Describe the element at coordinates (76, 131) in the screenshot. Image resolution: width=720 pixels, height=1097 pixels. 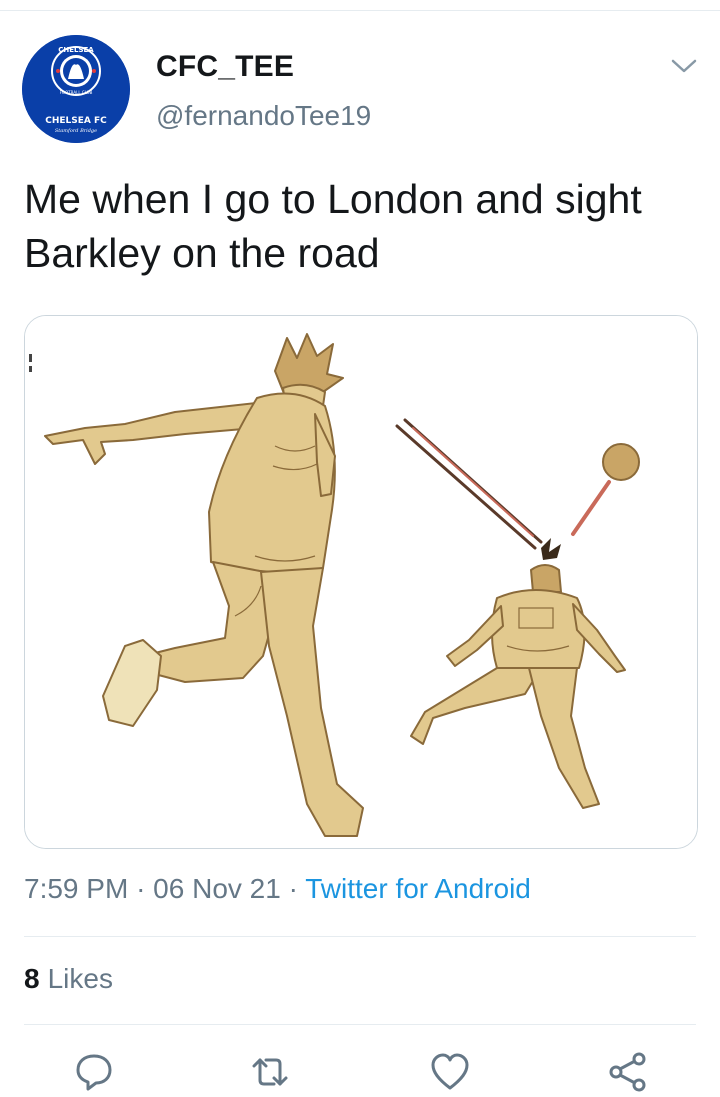
I see `avatar-subtitle: Stamford Bridge` at that location.